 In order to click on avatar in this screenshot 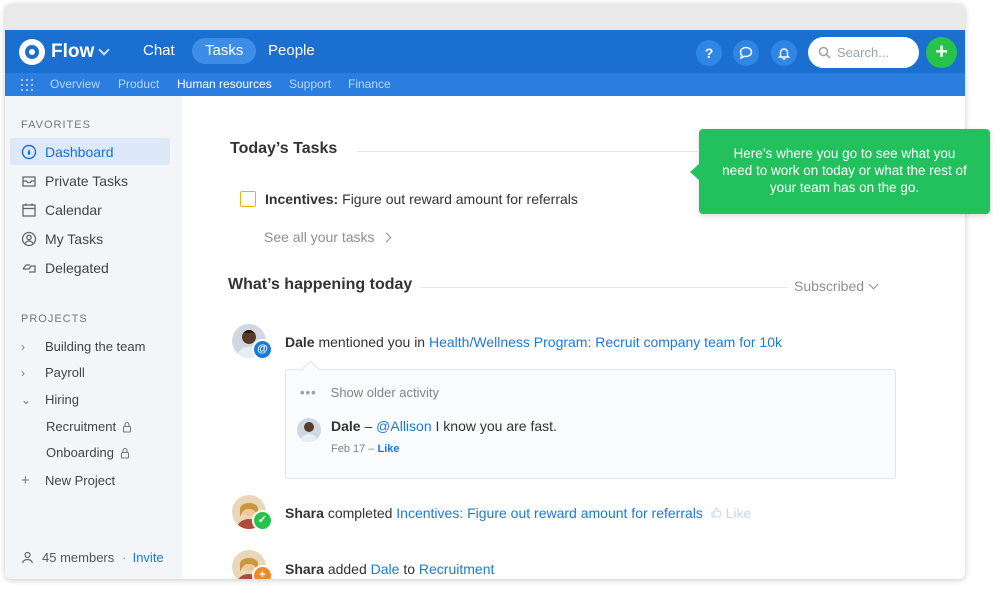, I will do `click(309, 430)`.